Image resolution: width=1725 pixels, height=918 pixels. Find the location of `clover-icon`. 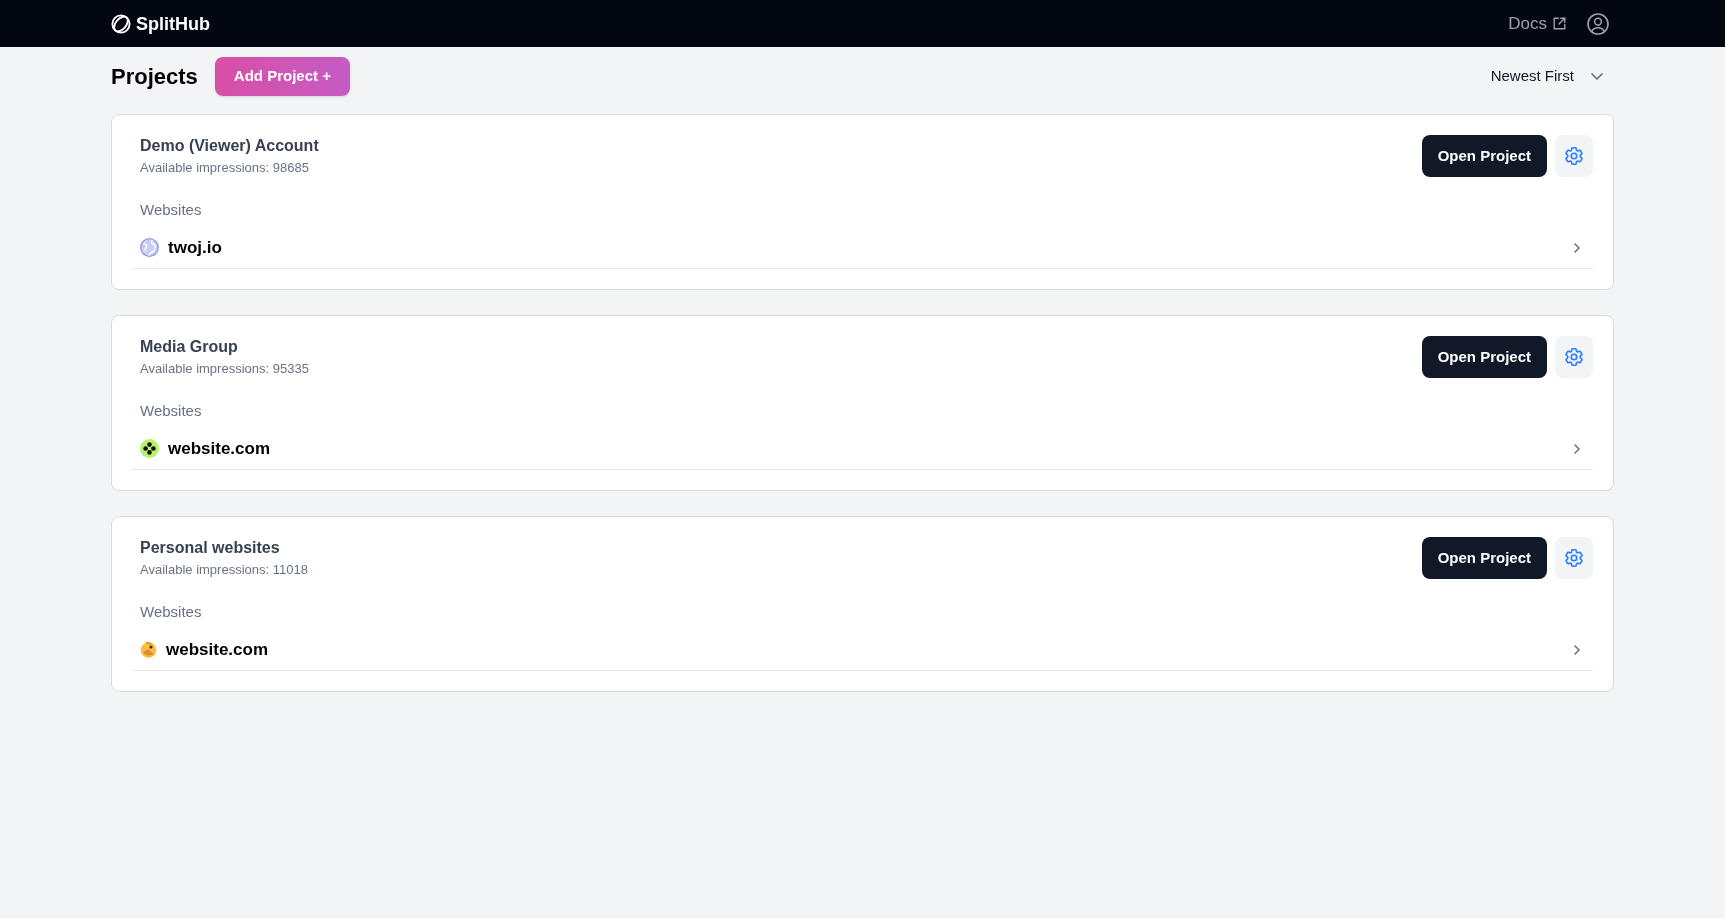

clover-icon is located at coordinates (149, 448).